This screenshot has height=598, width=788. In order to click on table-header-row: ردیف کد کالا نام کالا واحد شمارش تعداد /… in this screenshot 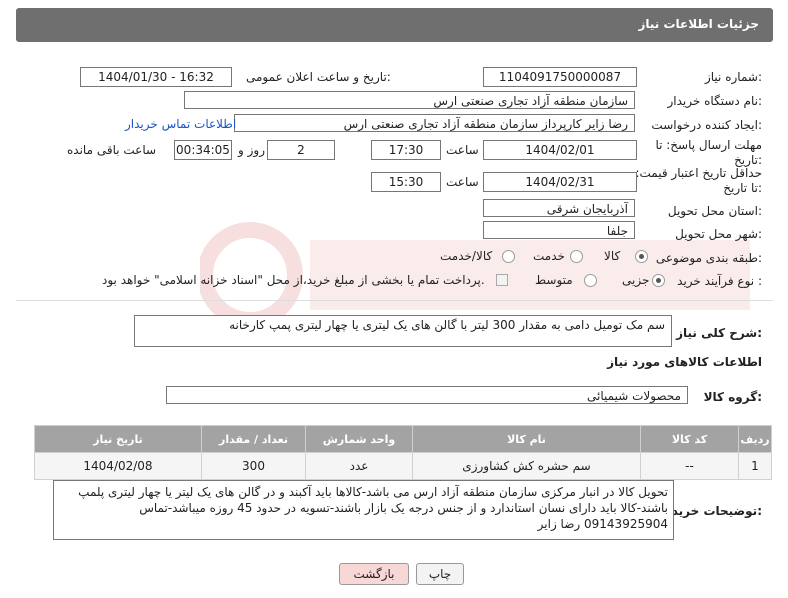, I will do `click(403, 439)`.